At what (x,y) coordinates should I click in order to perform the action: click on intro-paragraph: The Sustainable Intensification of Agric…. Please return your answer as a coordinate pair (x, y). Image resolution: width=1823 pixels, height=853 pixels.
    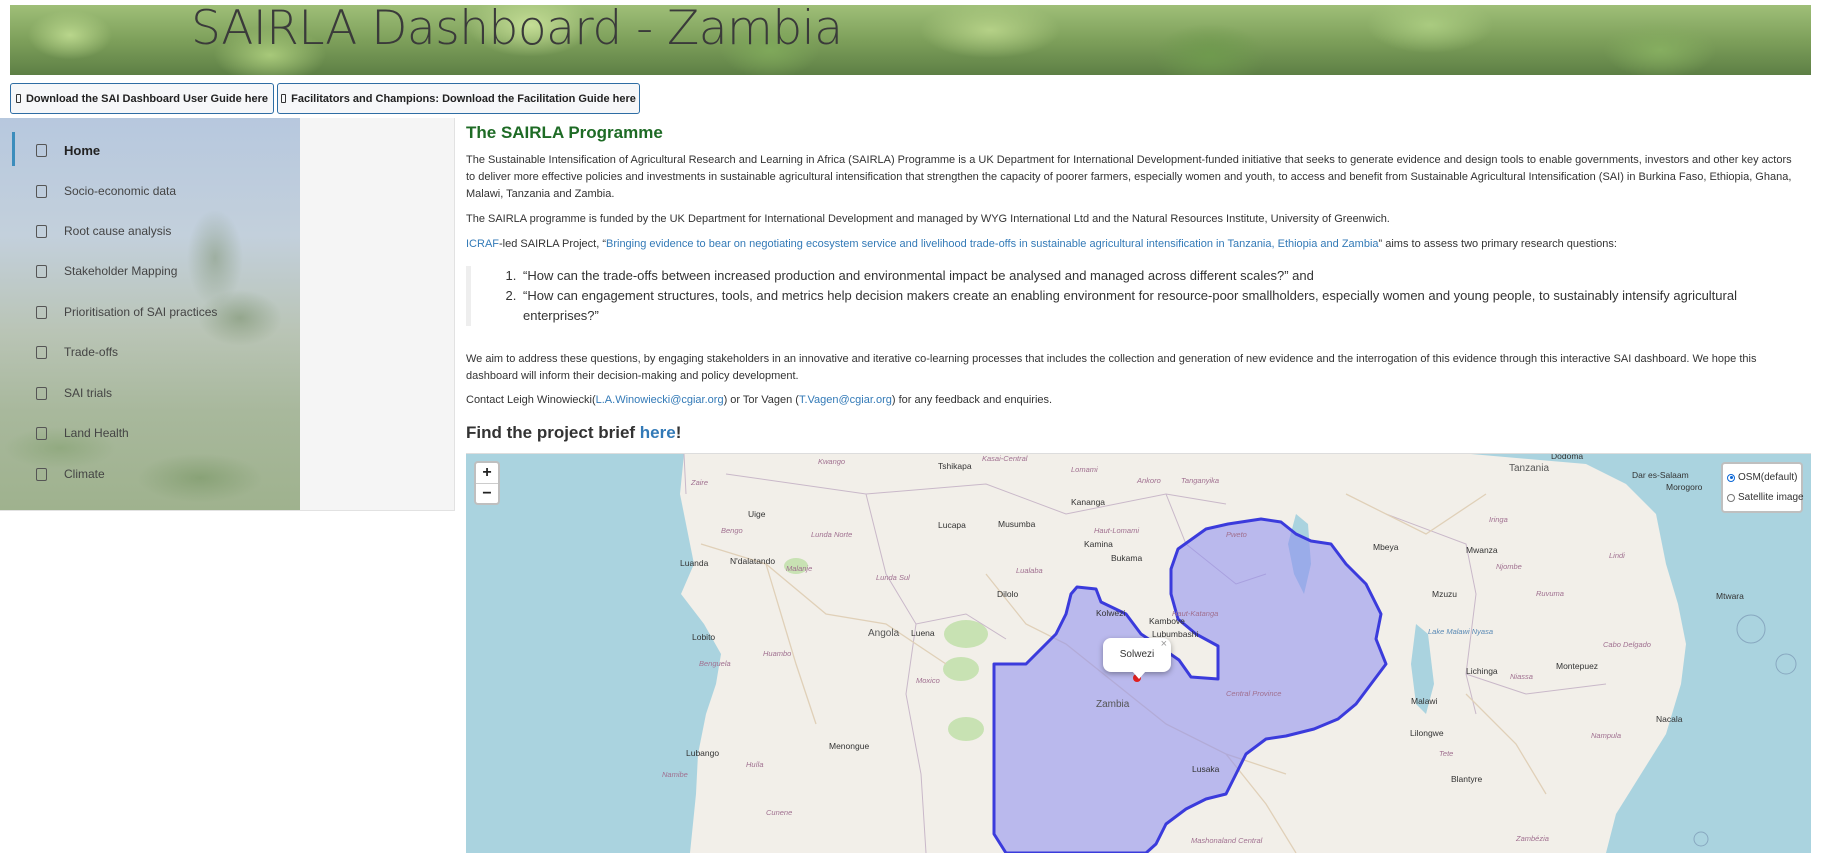
    Looking at the image, I should click on (1129, 177).